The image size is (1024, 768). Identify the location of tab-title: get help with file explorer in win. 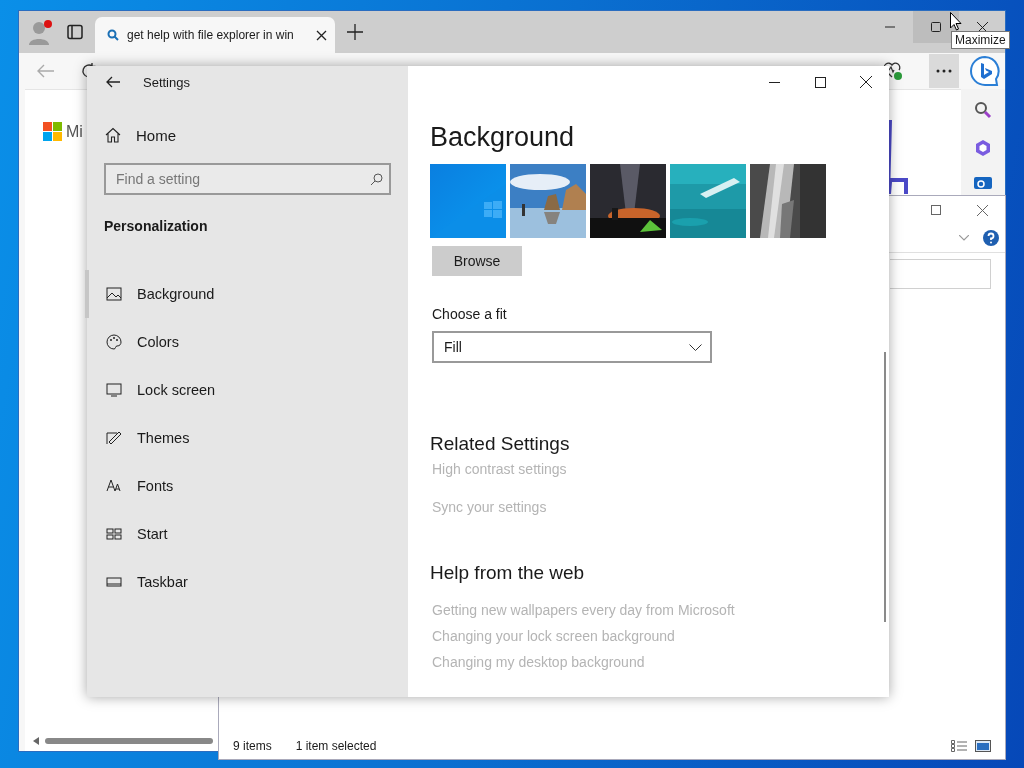
(211, 35).